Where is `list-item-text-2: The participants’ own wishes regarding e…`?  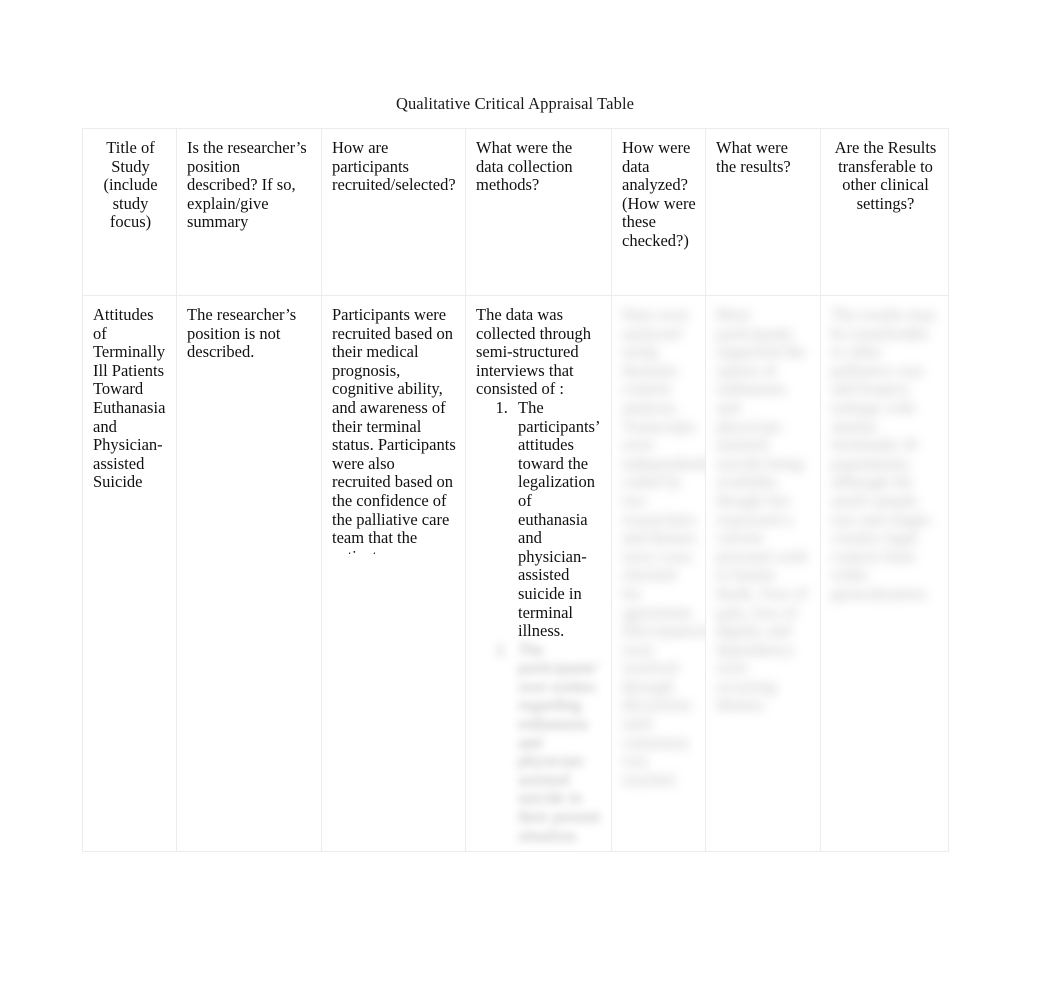
list-item-text-2: The participants’ own wishes regarding e… is located at coordinates (559, 742).